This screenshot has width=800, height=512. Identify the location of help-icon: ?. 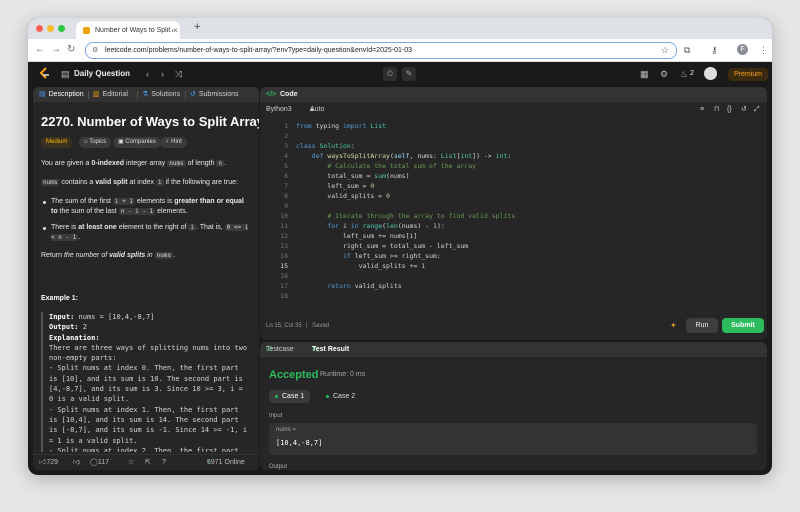
(164, 462).